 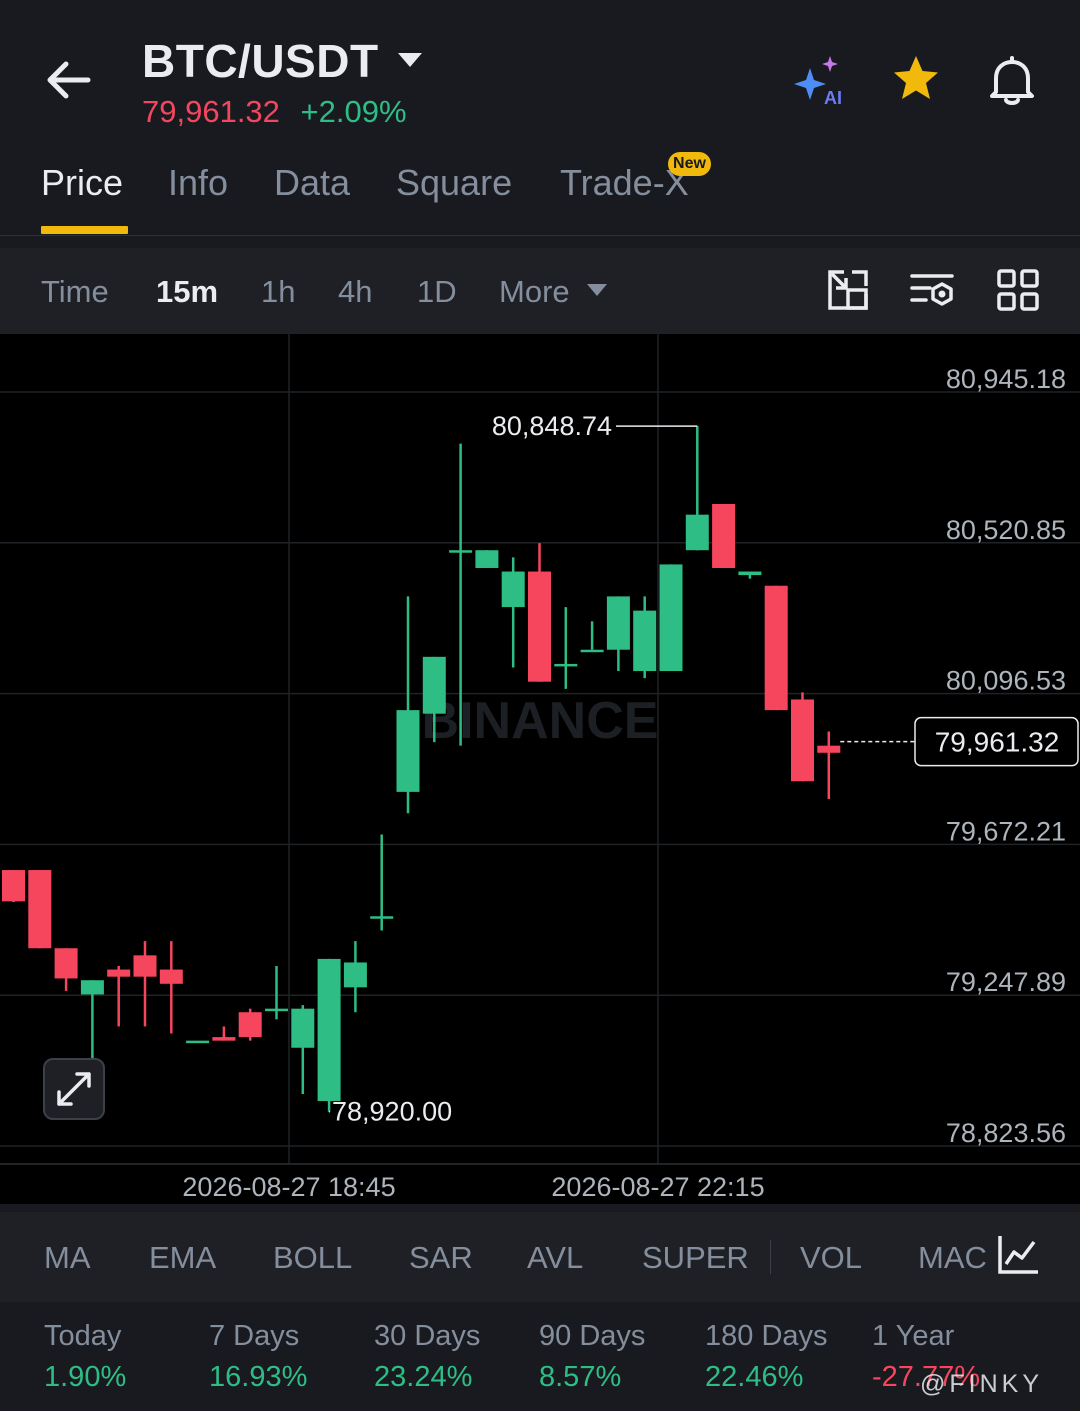 I want to click on indicator-ma: MA, so click(x=67, y=1258).